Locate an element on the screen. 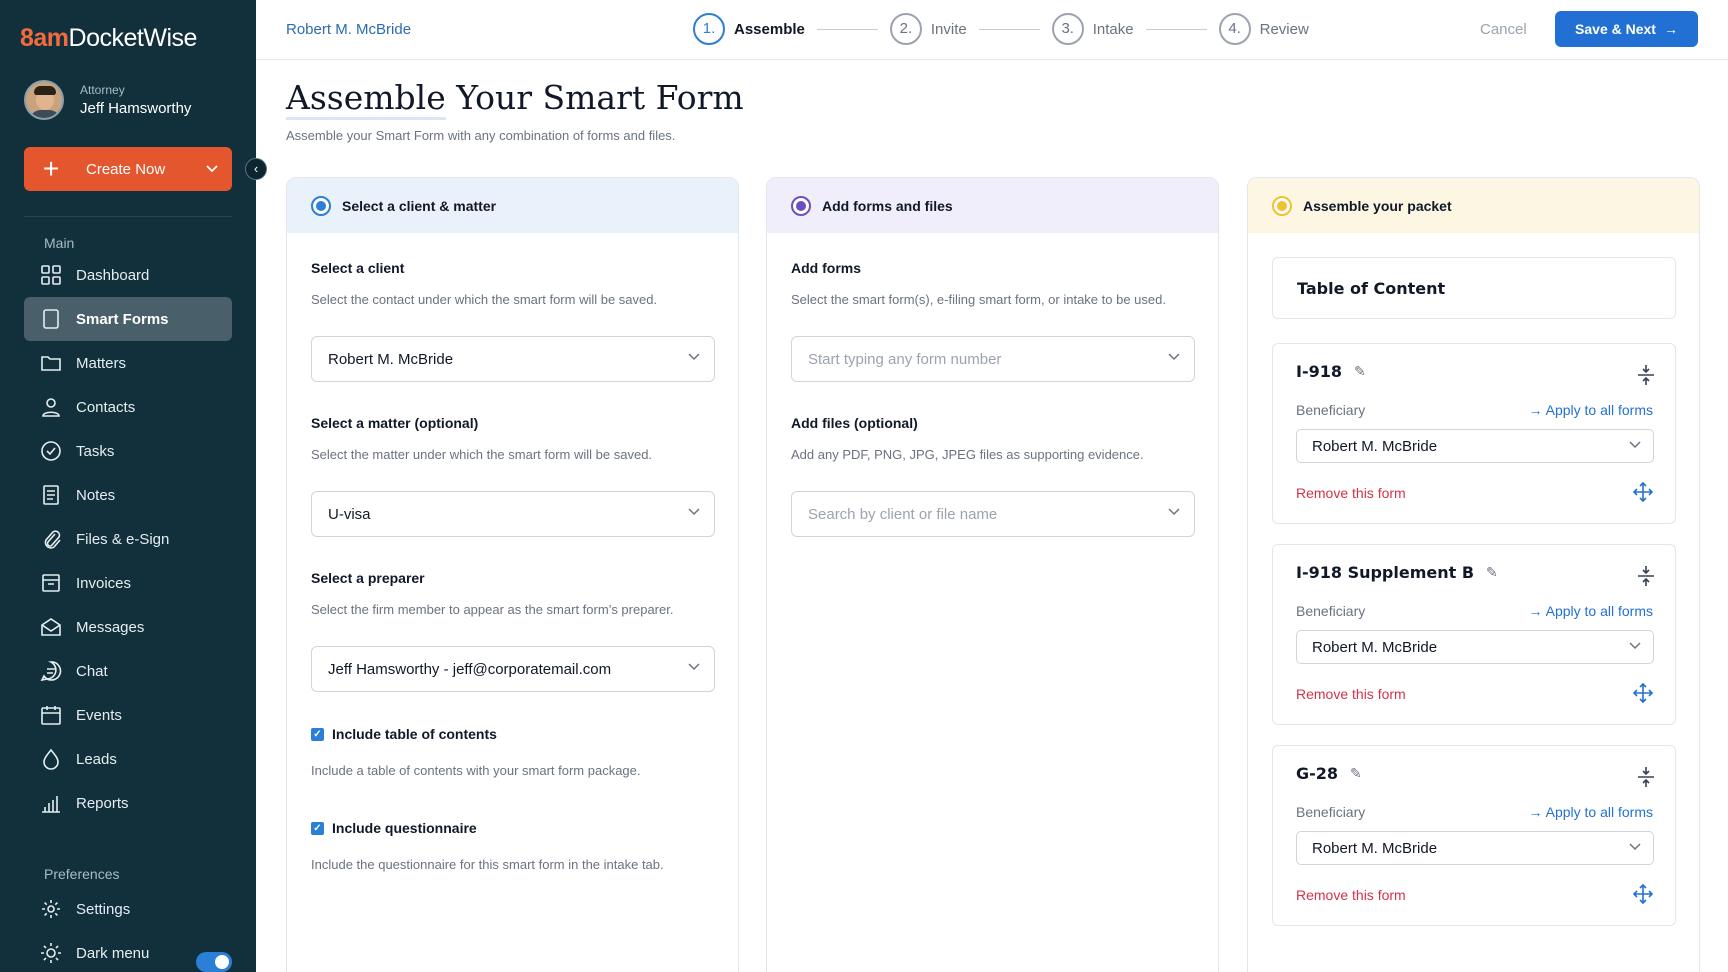 Image resolution: width=1728 pixels, height=972 pixels. sidebar-item-settings: Settings is located at coordinates (128, 909).